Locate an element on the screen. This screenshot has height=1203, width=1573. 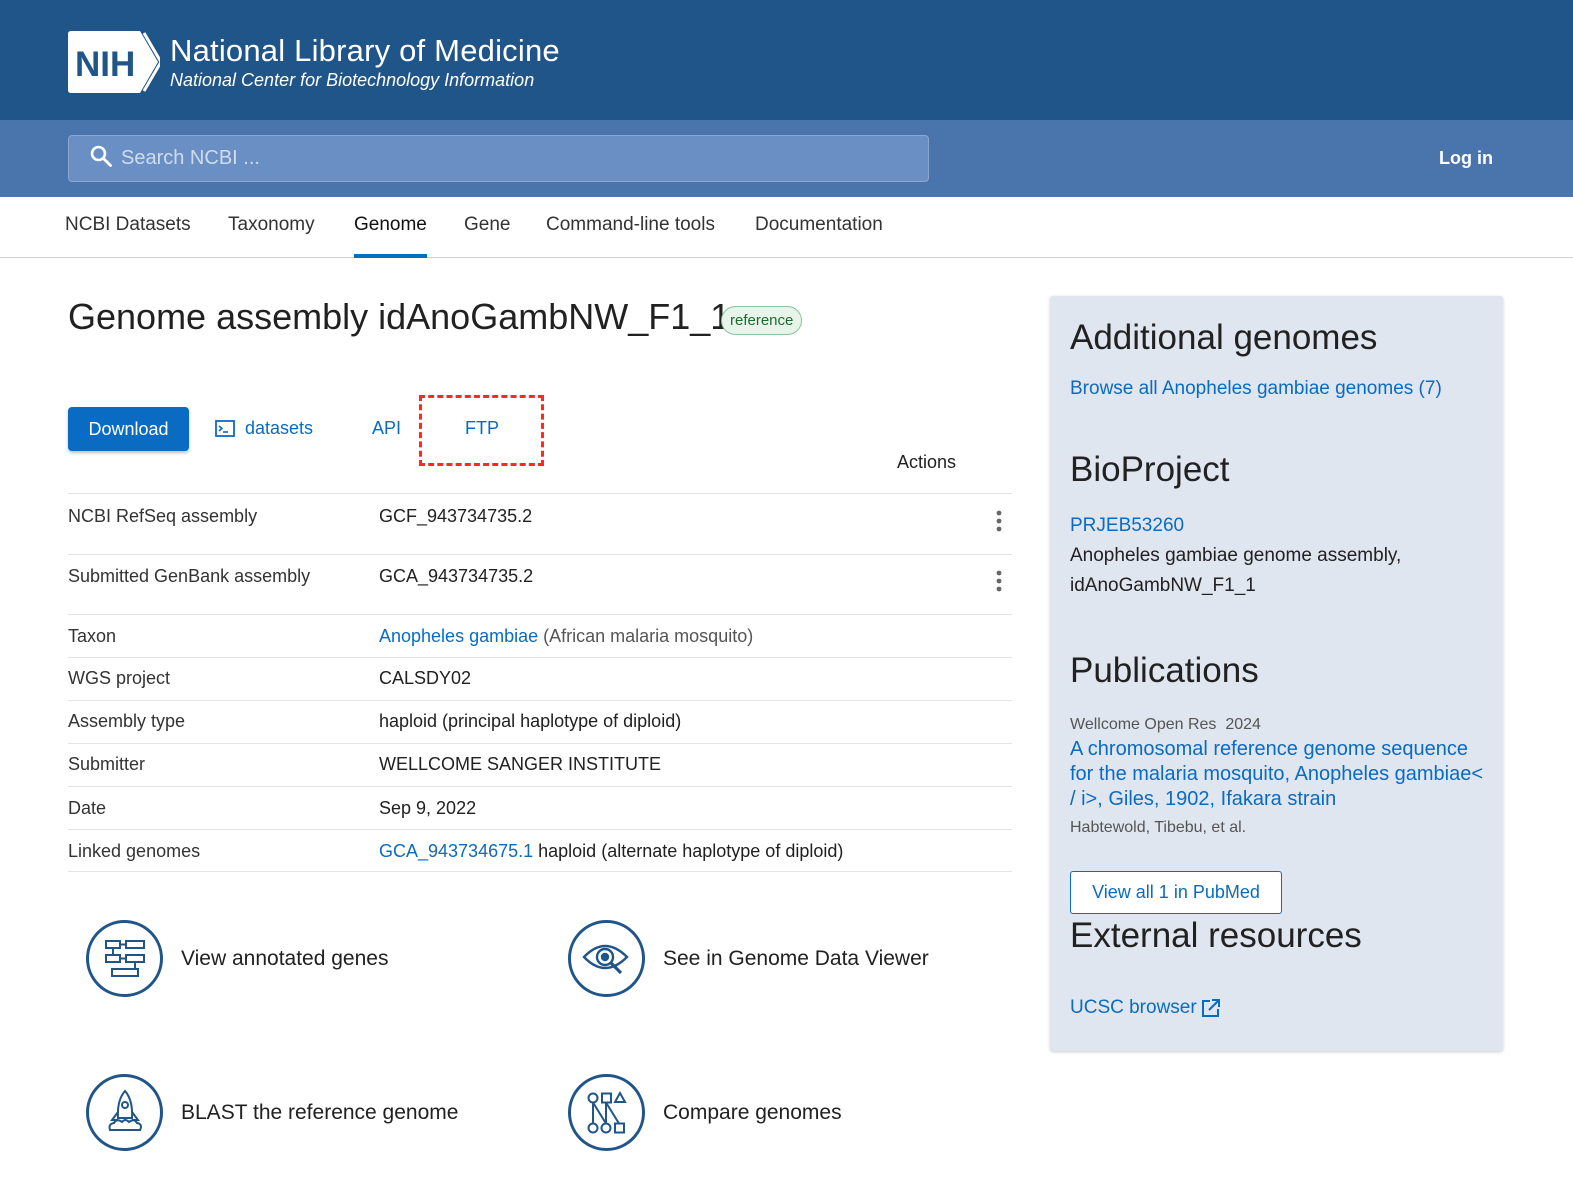
tab-ncbi-datasets: NCBI Datasets is located at coordinates (128, 236).